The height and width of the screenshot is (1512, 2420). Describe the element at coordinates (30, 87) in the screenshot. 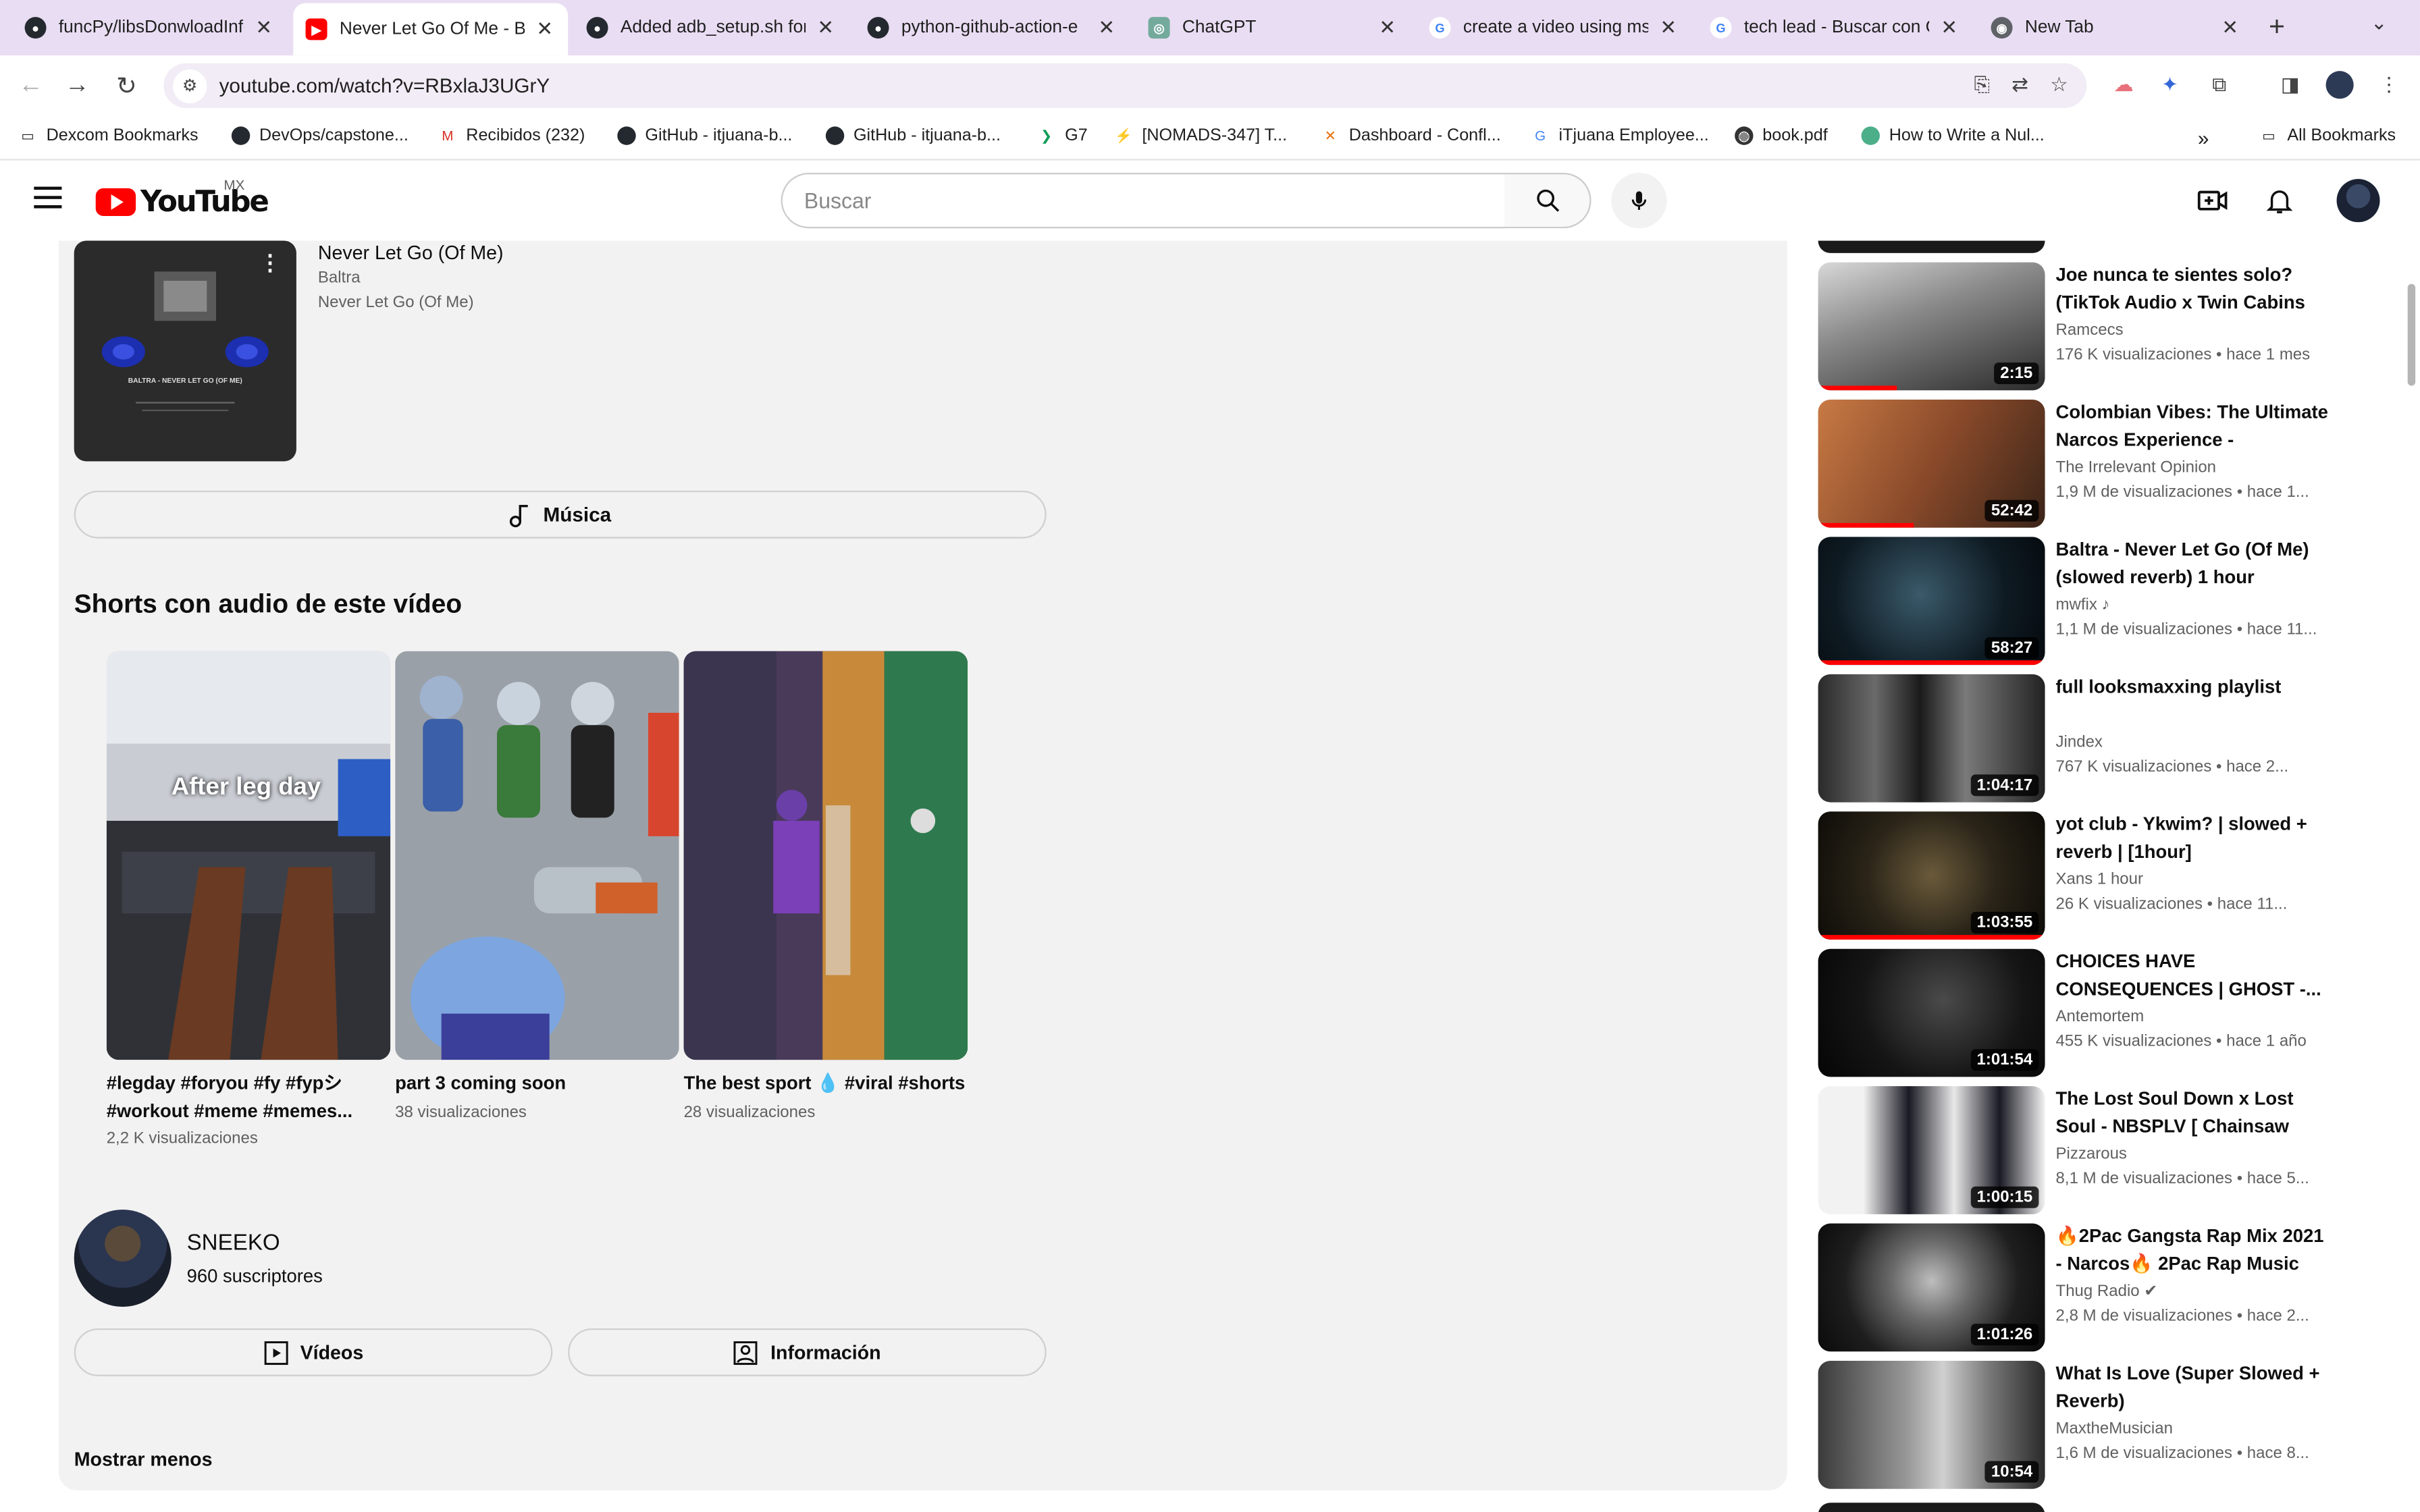

I see `back-arrow-icon: ←` at that location.